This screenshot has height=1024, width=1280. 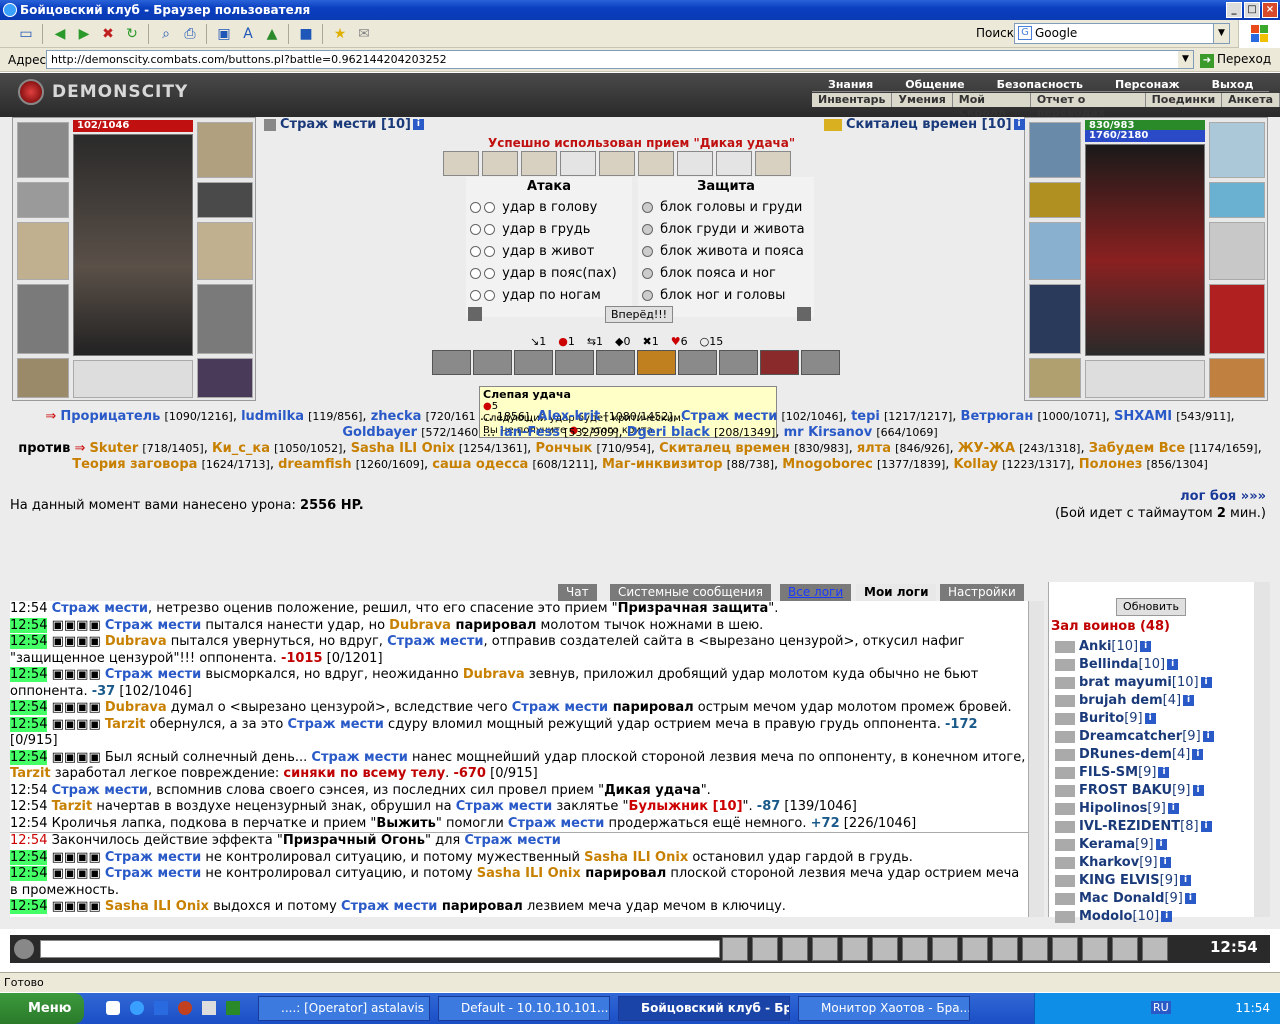 I want to click on menu-anketa: Анкета, so click(x=1251, y=100).